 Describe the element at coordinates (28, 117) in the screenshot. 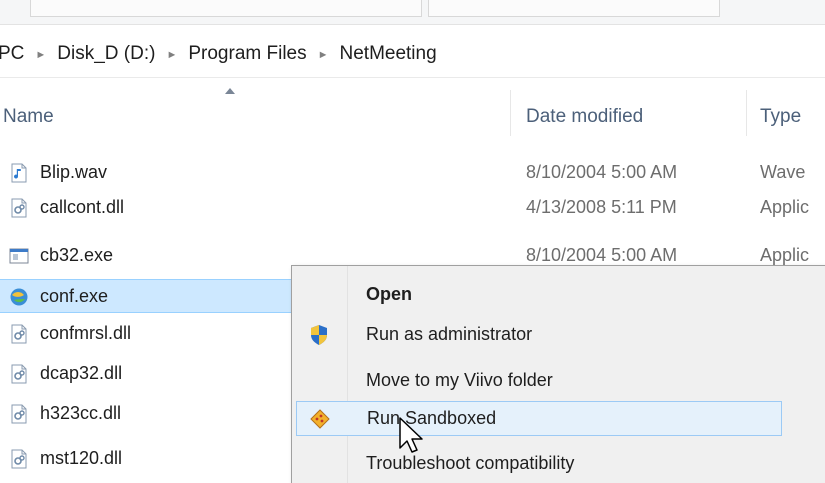

I see `column-header-name: Name` at that location.